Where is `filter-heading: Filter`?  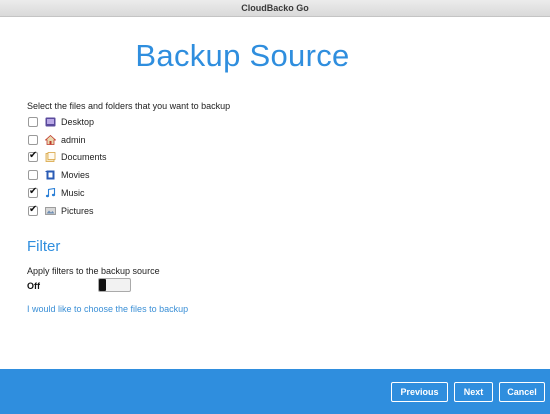
filter-heading: Filter is located at coordinates (44, 246).